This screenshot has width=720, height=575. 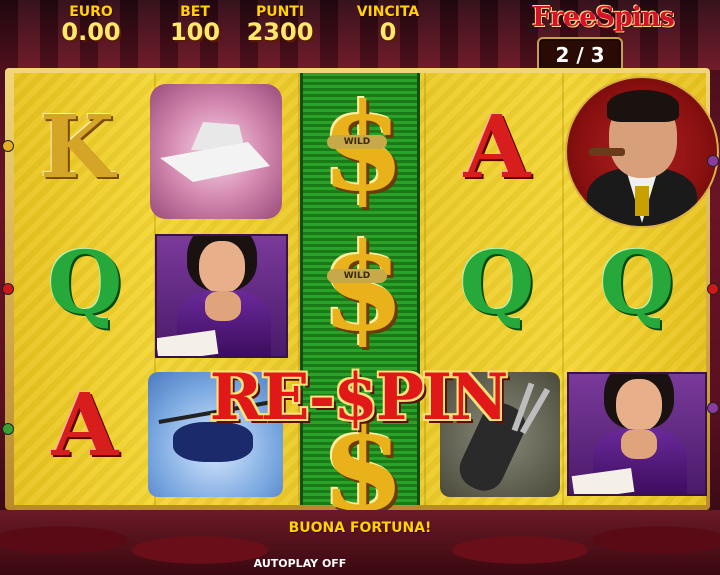 I want to click on bet-value: 100, so click(x=195, y=32).